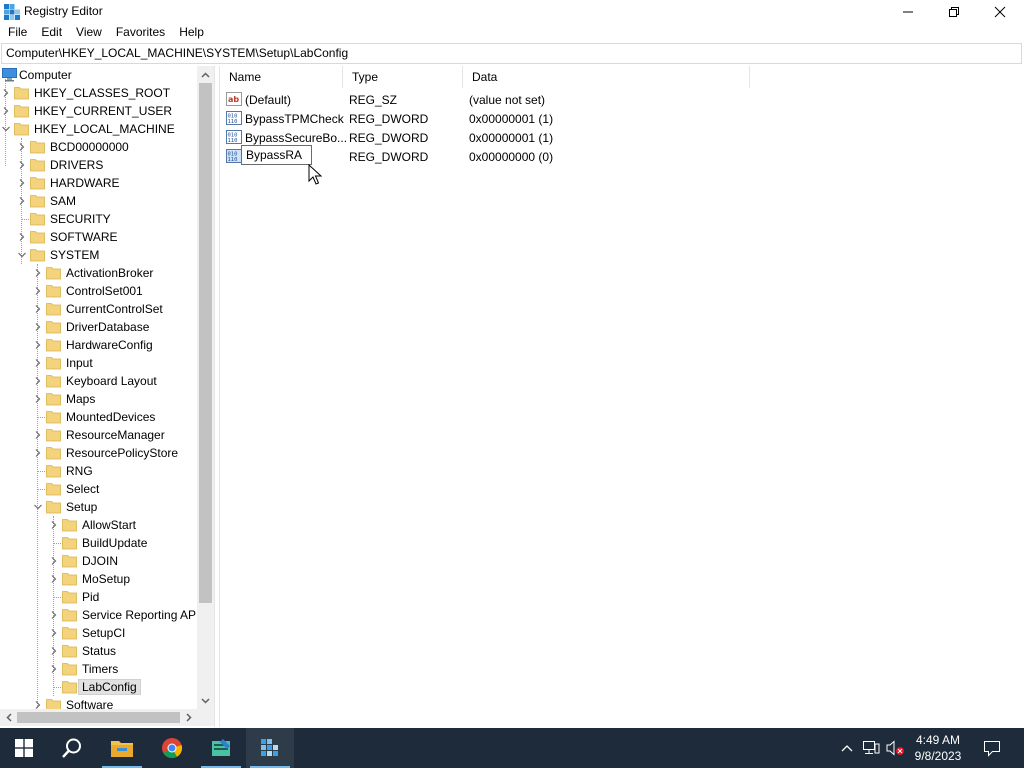 Image resolution: width=1024 pixels, height=768 pixels. I want to click on tree-item: AllowStart, so click(98, 525).